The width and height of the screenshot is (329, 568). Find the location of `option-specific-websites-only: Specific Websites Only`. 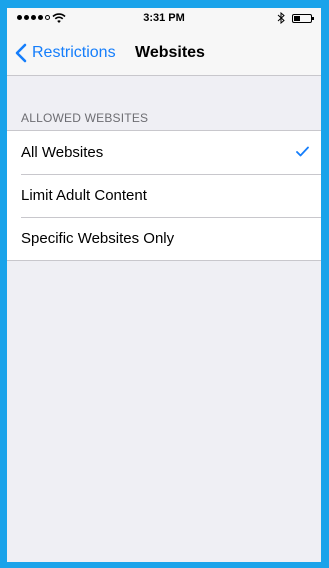

option-specific-websites-only: Specific Websites Only is located at coordinates (164, 238).